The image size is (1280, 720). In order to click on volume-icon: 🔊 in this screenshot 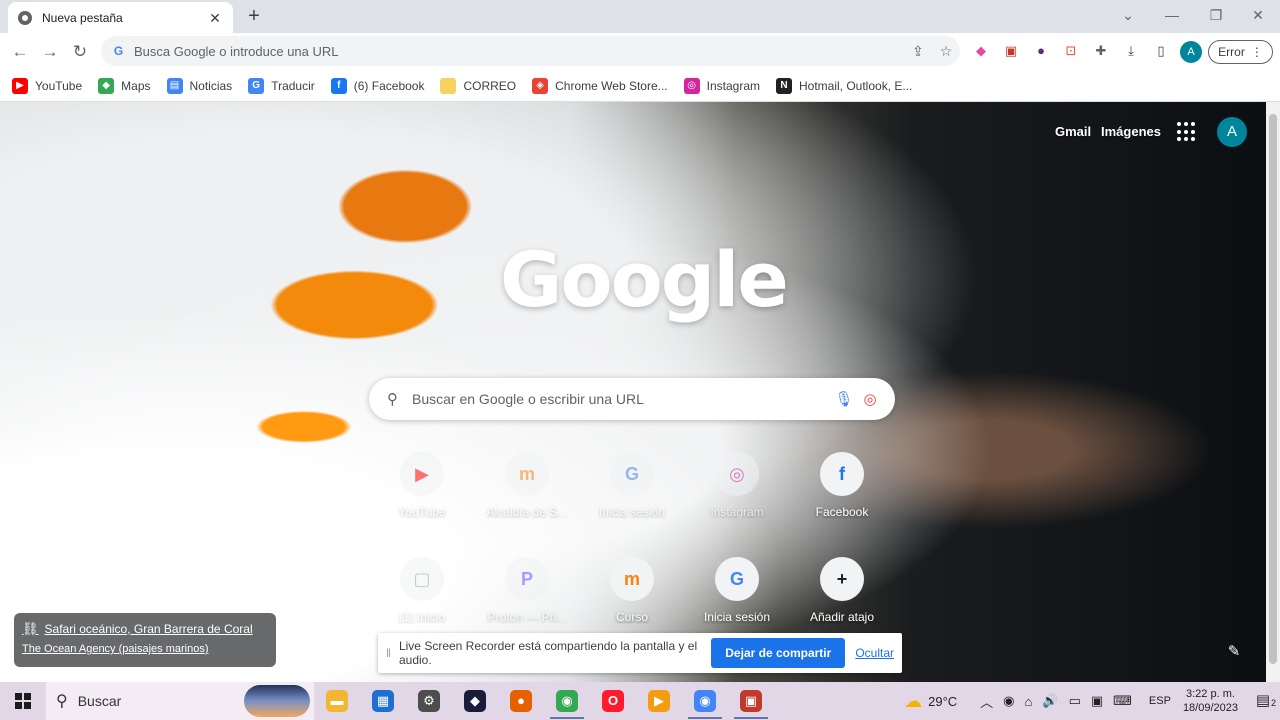, I will do `click(1050, 701)`.